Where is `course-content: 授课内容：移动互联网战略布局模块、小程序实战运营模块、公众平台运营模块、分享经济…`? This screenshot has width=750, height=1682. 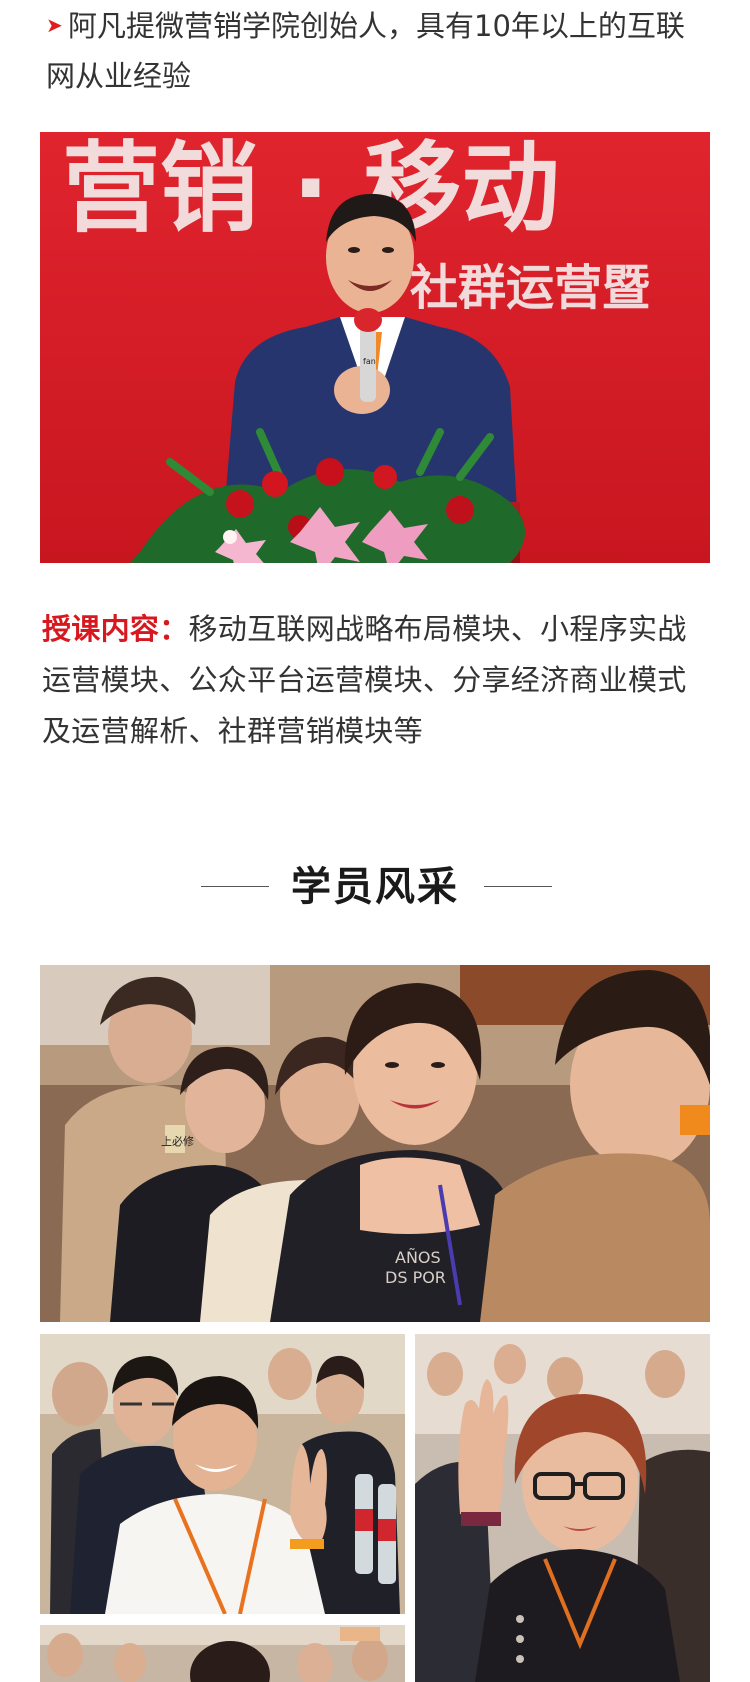 course-content: 授课内容：移动互联网战略布局模块、小程序实战运营模块、公众平台运营模块、分享经济… is located at coordinates (378, 680).